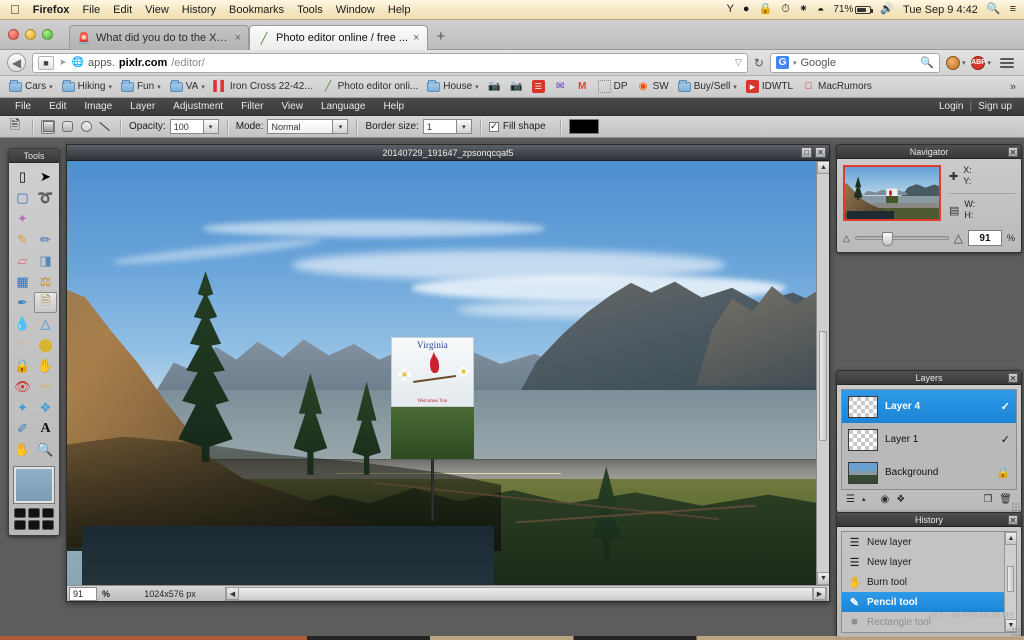  I want to click on bookmark-camera-1: 📷, so click(494, 86).